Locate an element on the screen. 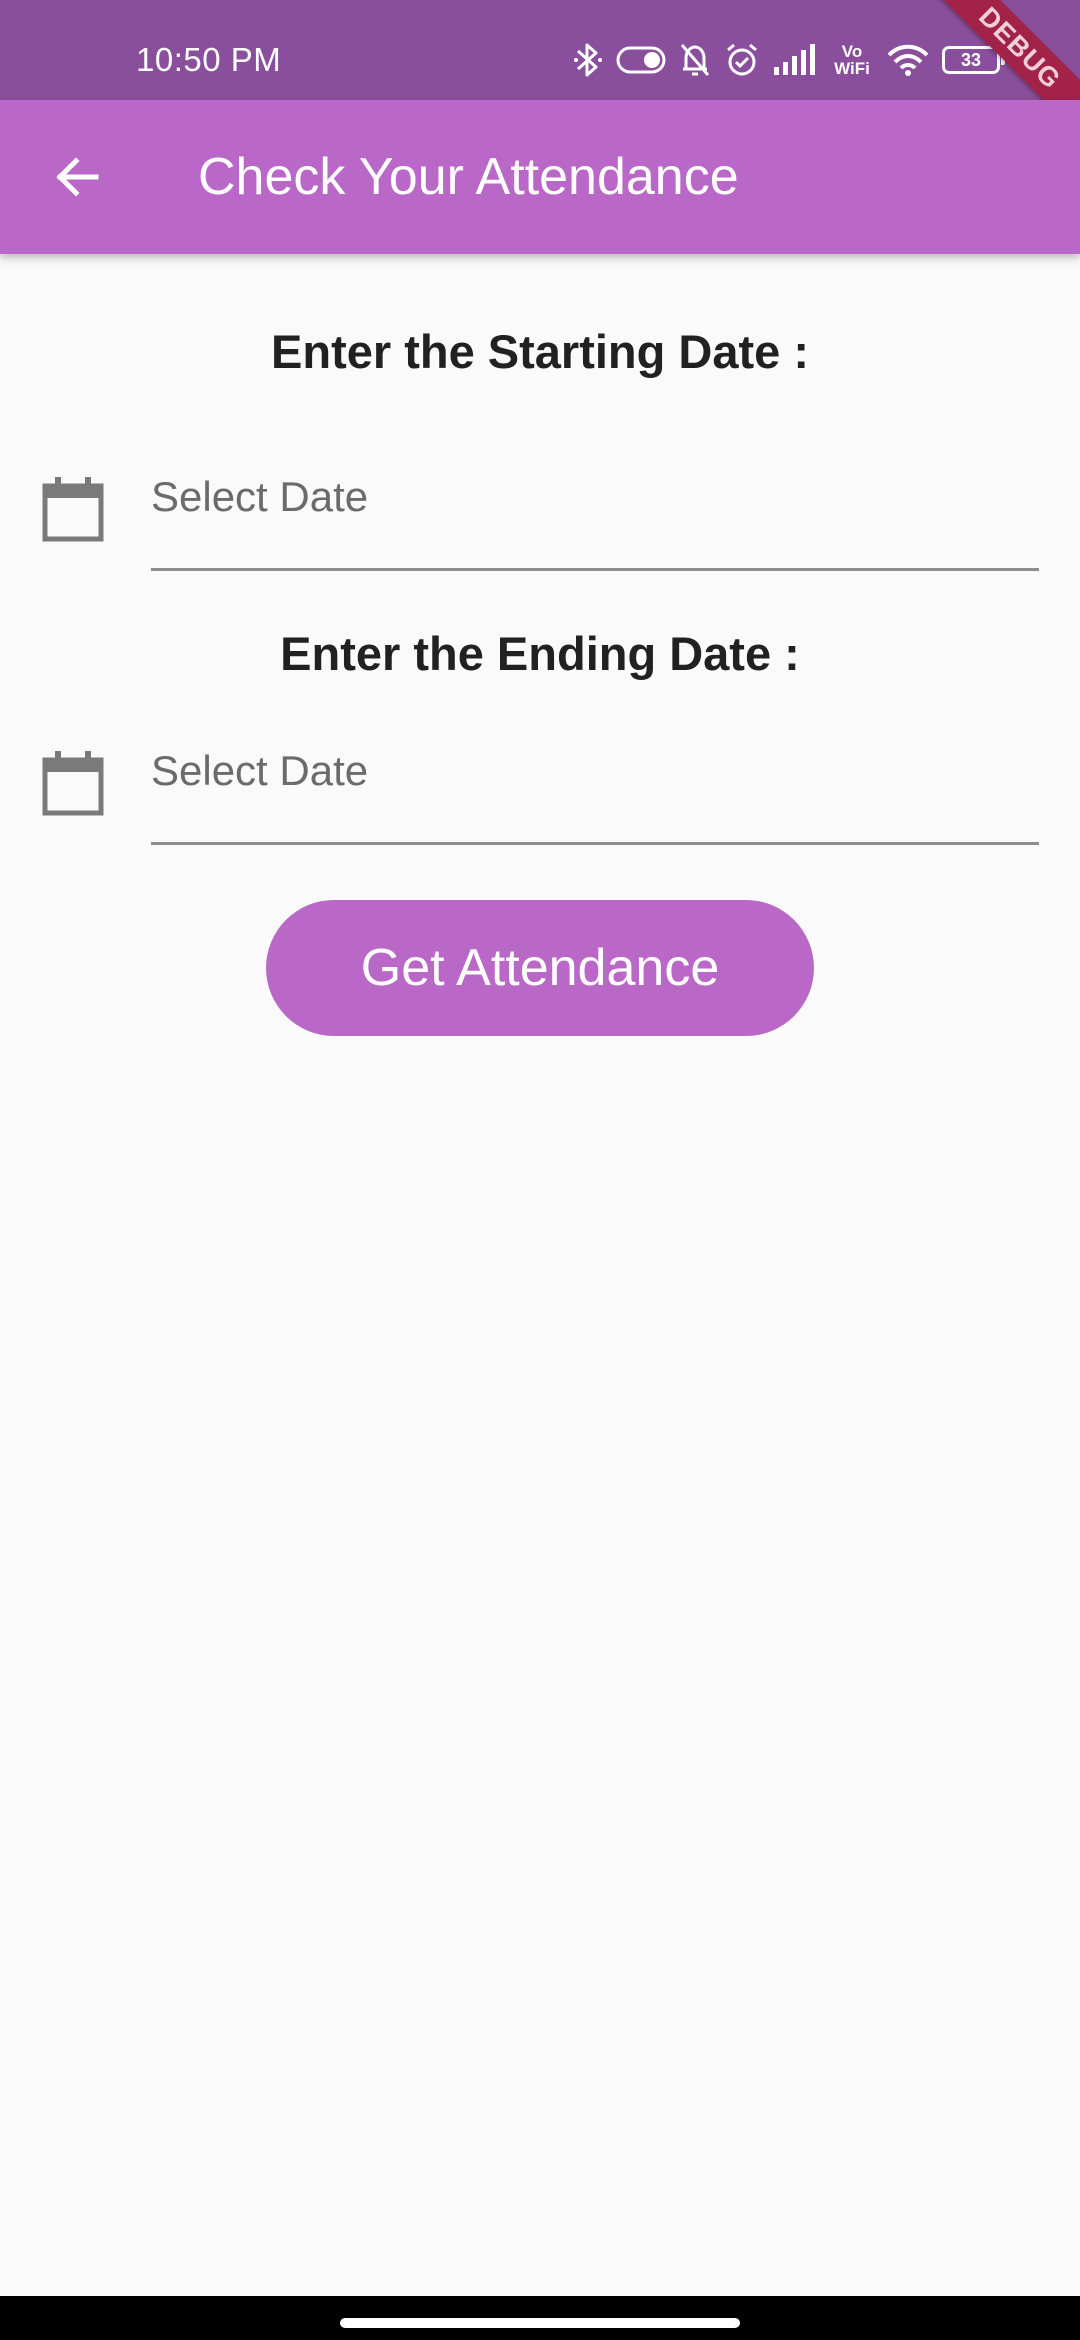 This screenshot has height=2340, width=1080. navigation-bar is located at coordinates (540, 2318).